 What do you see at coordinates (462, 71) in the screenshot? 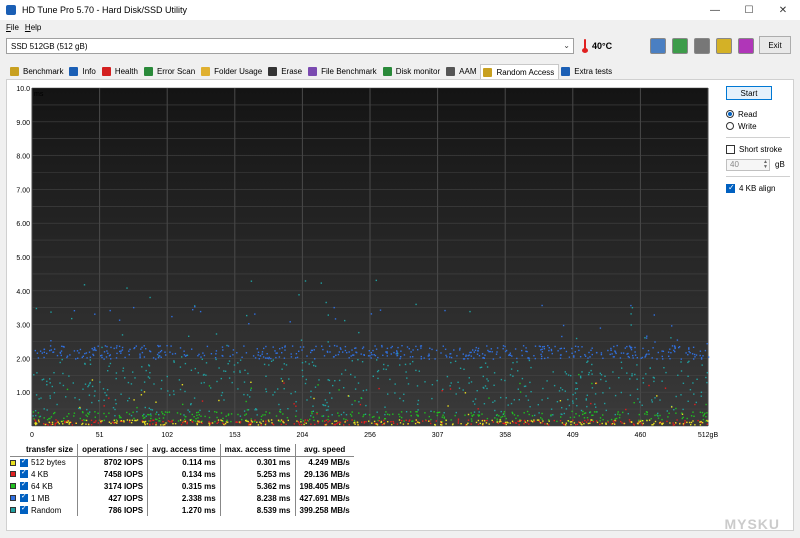
I see `tab-aam: AAM` at bounding box center [462, 71].